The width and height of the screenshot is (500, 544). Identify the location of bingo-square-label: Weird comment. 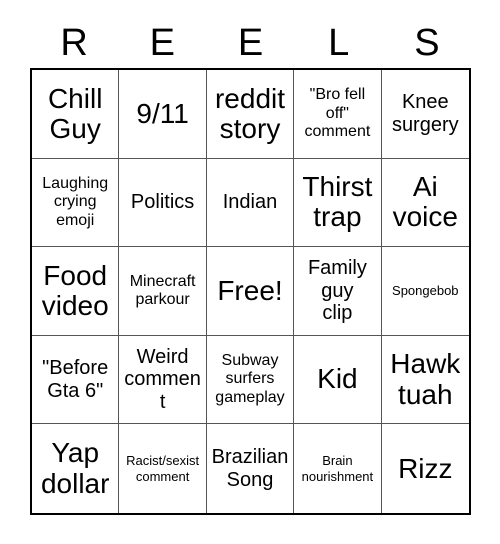
(162, 379).